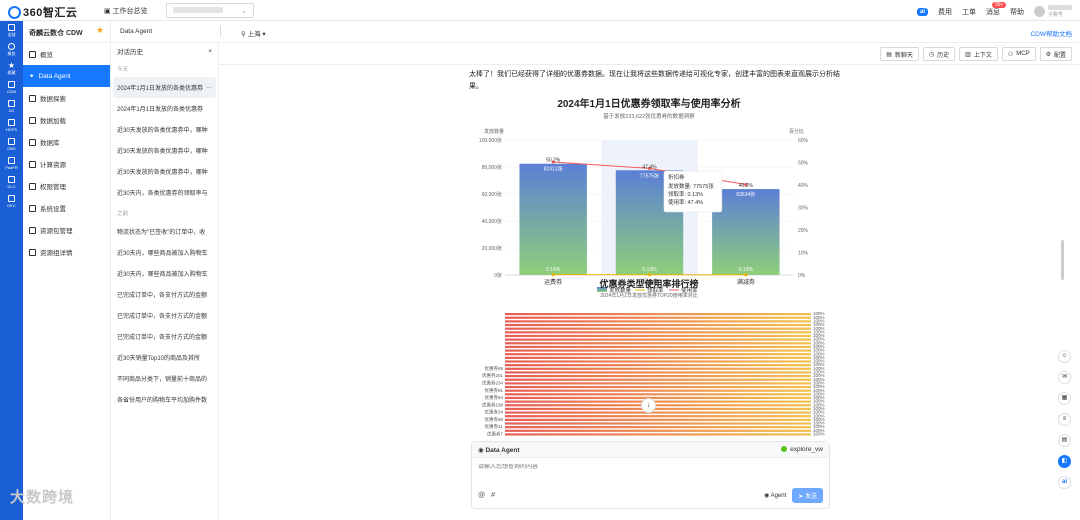  I want to click on sidebar-item-data-load: 数据加载, so click(66, 120).